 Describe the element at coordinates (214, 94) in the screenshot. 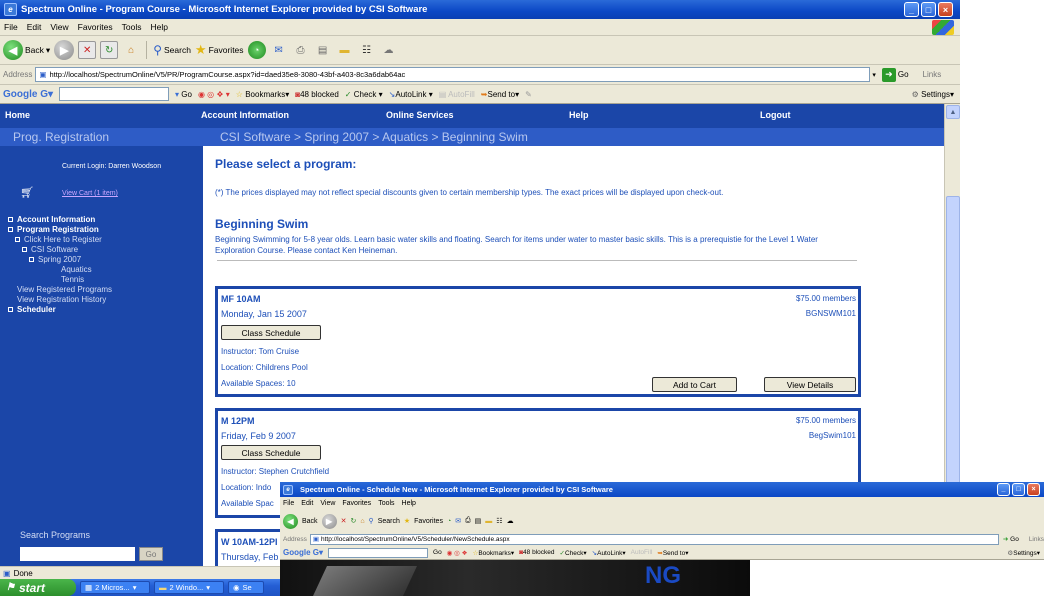

I see `google-icons: ◉ ◎ ❖ ▾` at that location.